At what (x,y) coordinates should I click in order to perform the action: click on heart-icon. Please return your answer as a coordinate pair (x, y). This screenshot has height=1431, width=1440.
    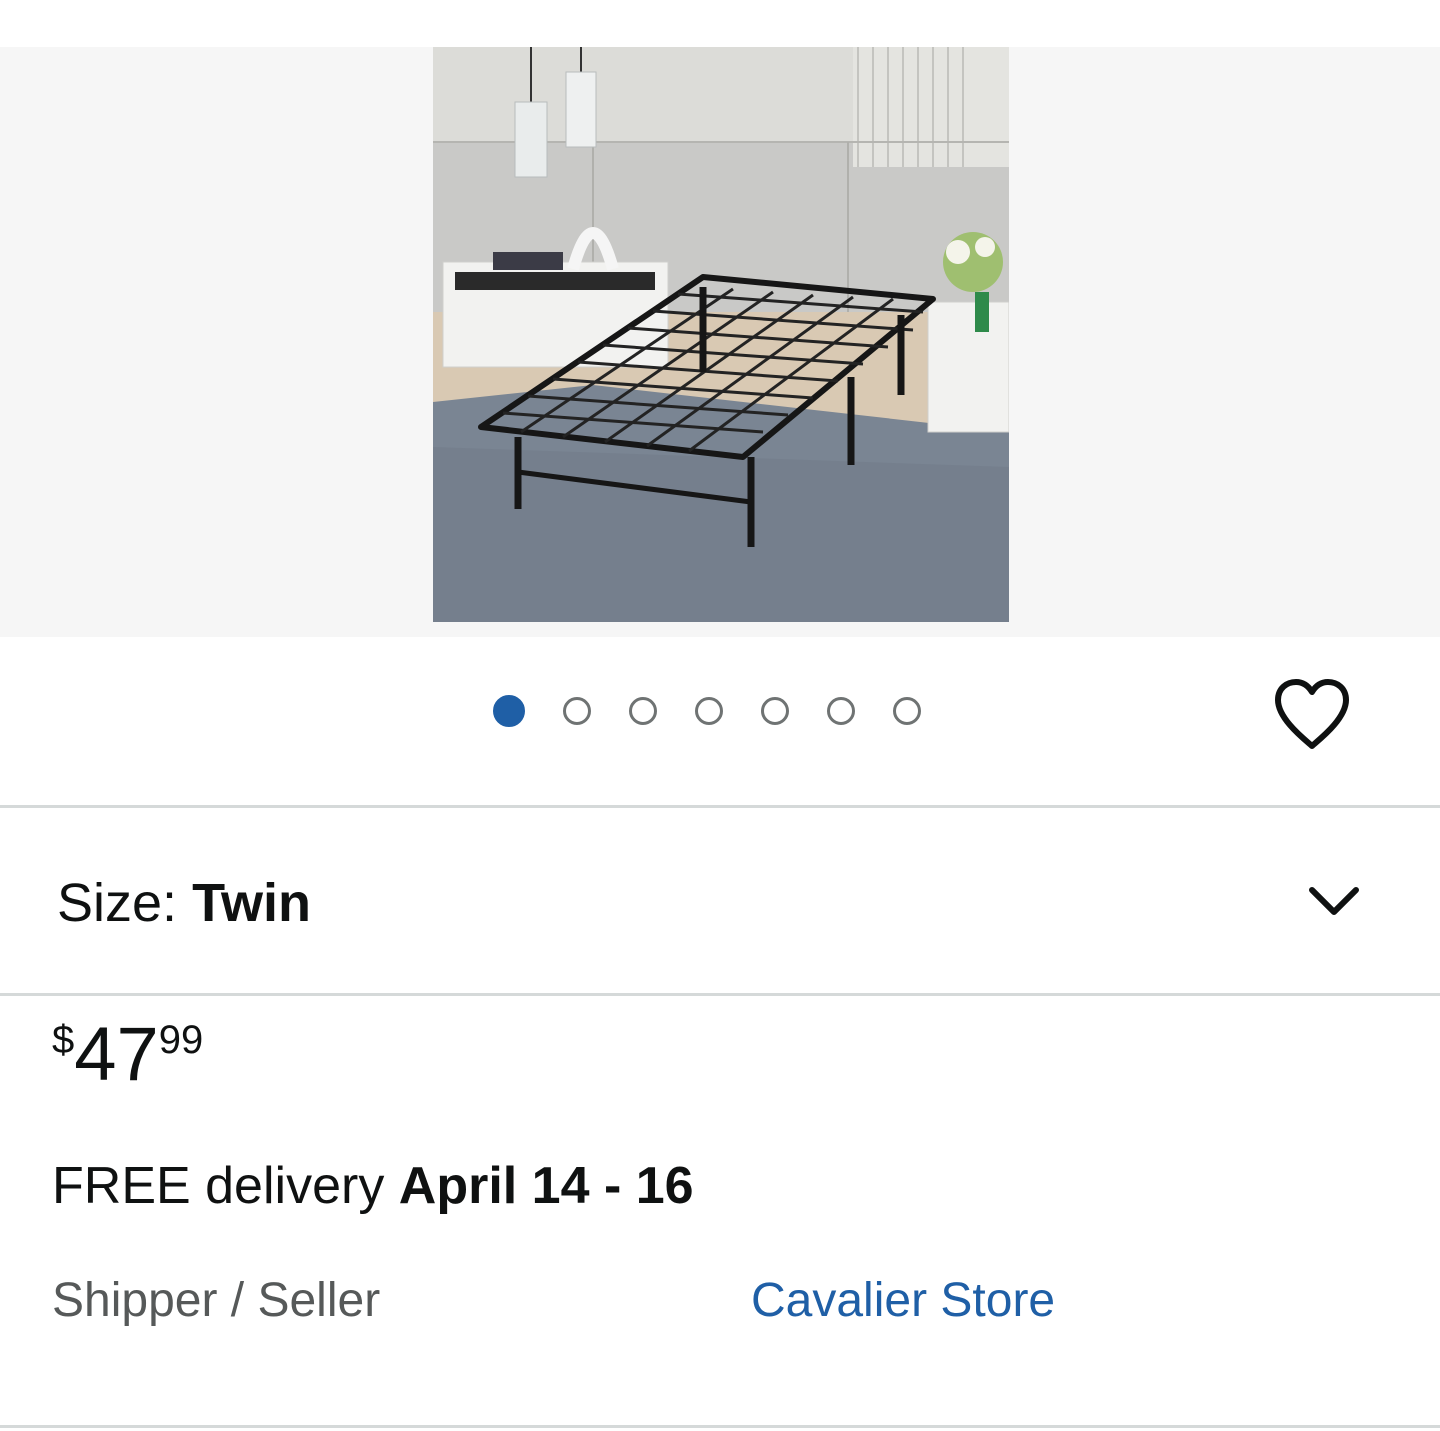
    Looking at the image, I should click on (1312, 714).